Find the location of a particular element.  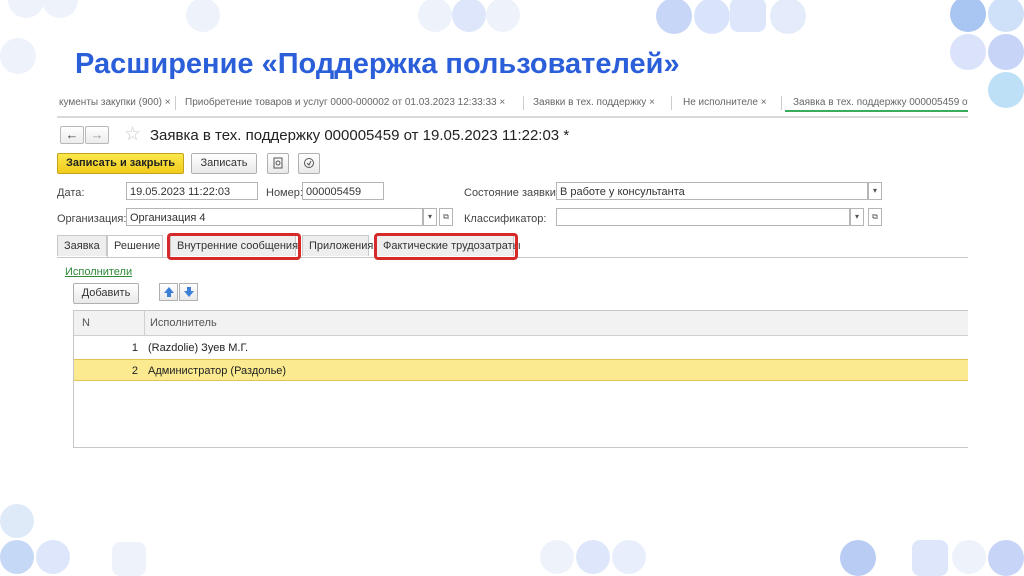

save-and-close-button: Записать и закрыть is located at coordinates (120, 163).